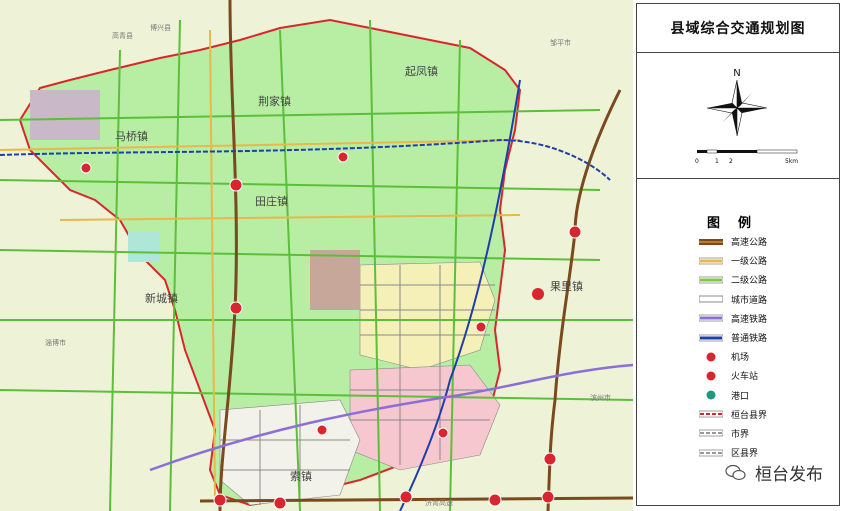 The width and height of the screenshot is (845, 511). What do you see at coordinates (538, 294) in the screenshot?
I see `airport-marker` at bounding box center [538, 294].